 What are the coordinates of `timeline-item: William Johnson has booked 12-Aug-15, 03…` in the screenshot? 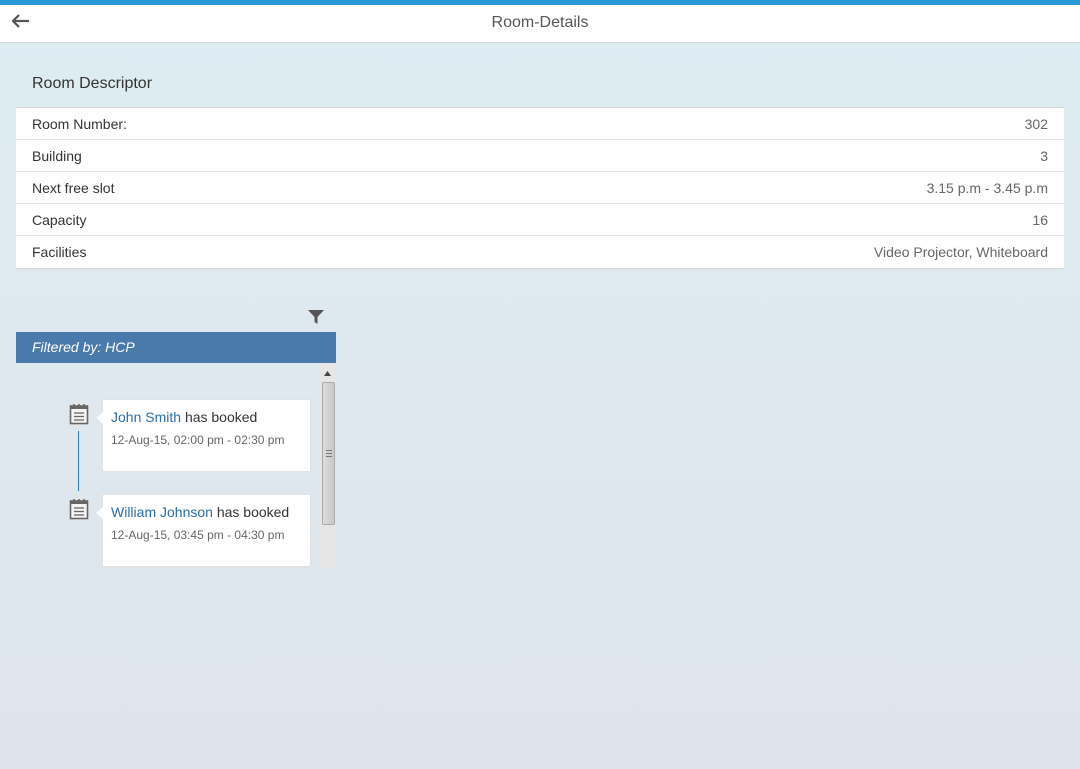 It's located at (203, 530).